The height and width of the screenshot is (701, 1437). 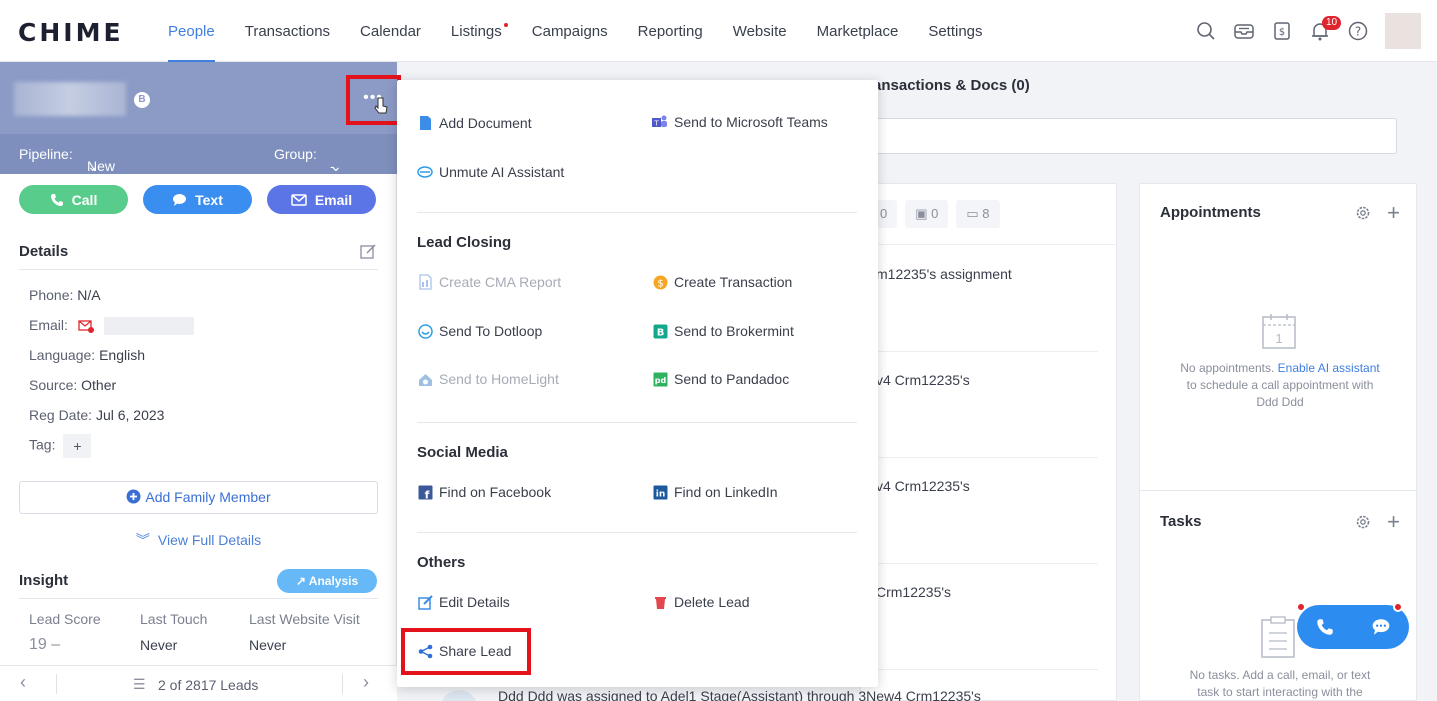 I want to click on find-on-linkedin-item: in Find on LinkedIn, so click(x=715, y=492).